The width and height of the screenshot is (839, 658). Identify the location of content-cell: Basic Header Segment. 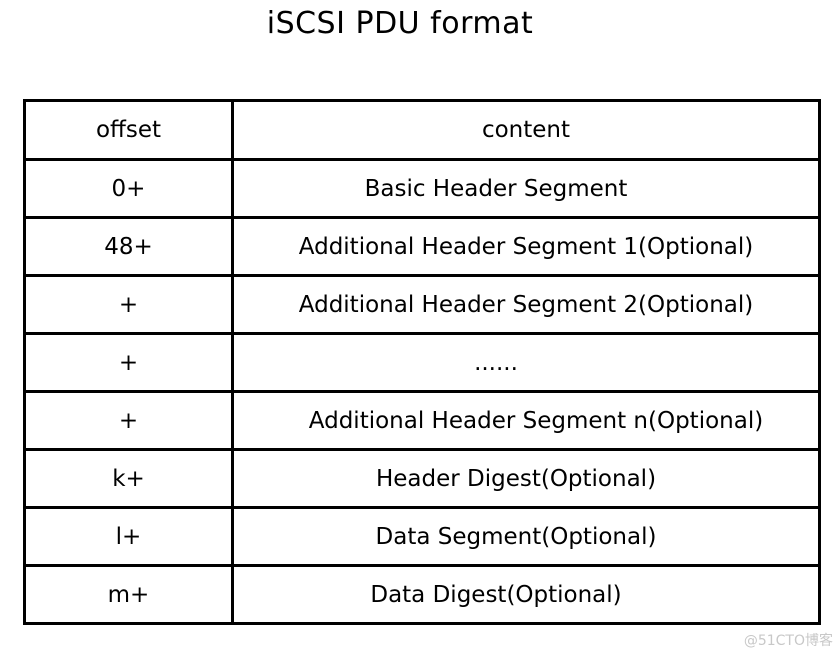
(526, 188).